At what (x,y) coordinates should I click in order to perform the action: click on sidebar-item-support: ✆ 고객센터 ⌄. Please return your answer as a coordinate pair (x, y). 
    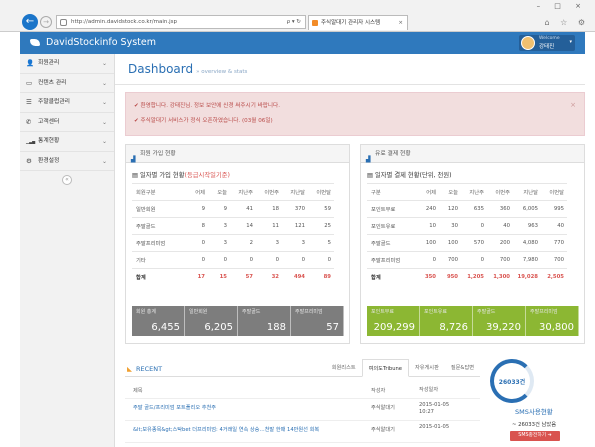
    Looking at the image, I should click on (67, 122).